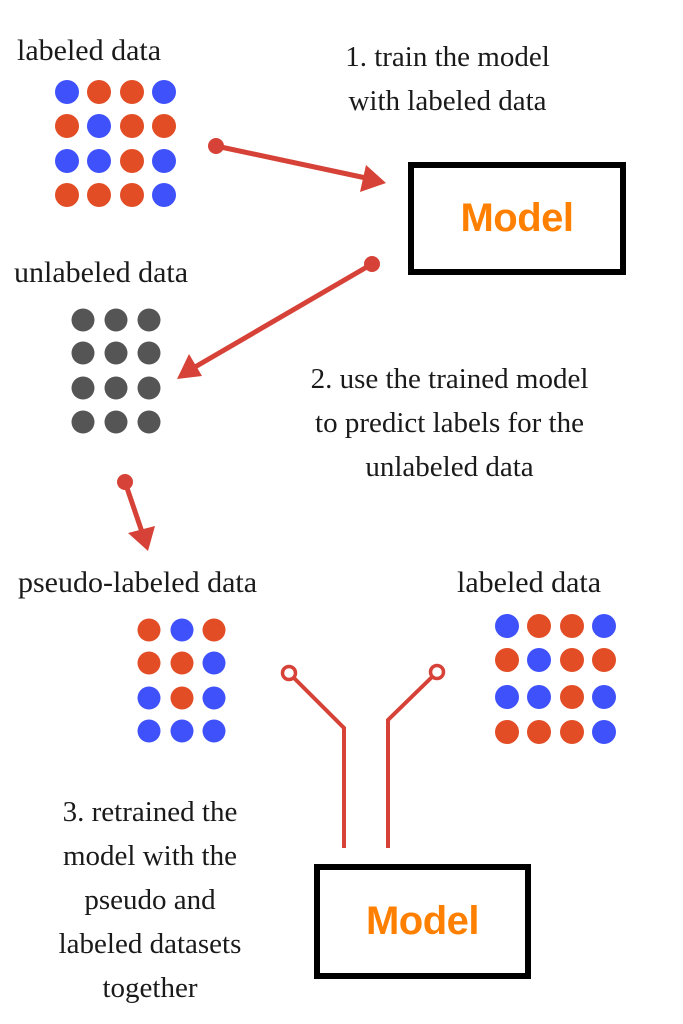 This screenshot has height=1024, width=683. I want to click on labeled-data-label-top: labeled data, so click(89, 50).